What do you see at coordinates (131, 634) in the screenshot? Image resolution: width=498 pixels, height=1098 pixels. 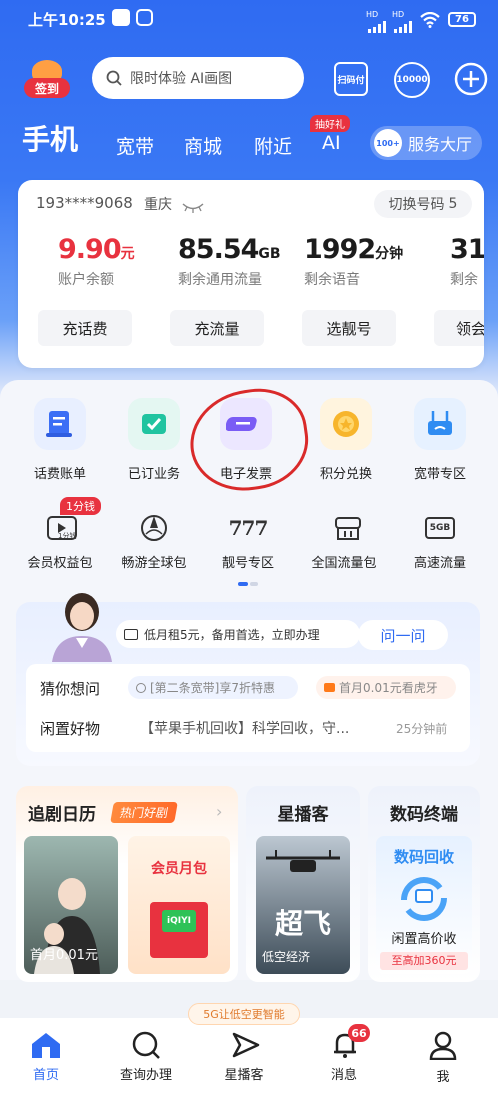 I see `promo-icon` at bounding box center [131, 634].